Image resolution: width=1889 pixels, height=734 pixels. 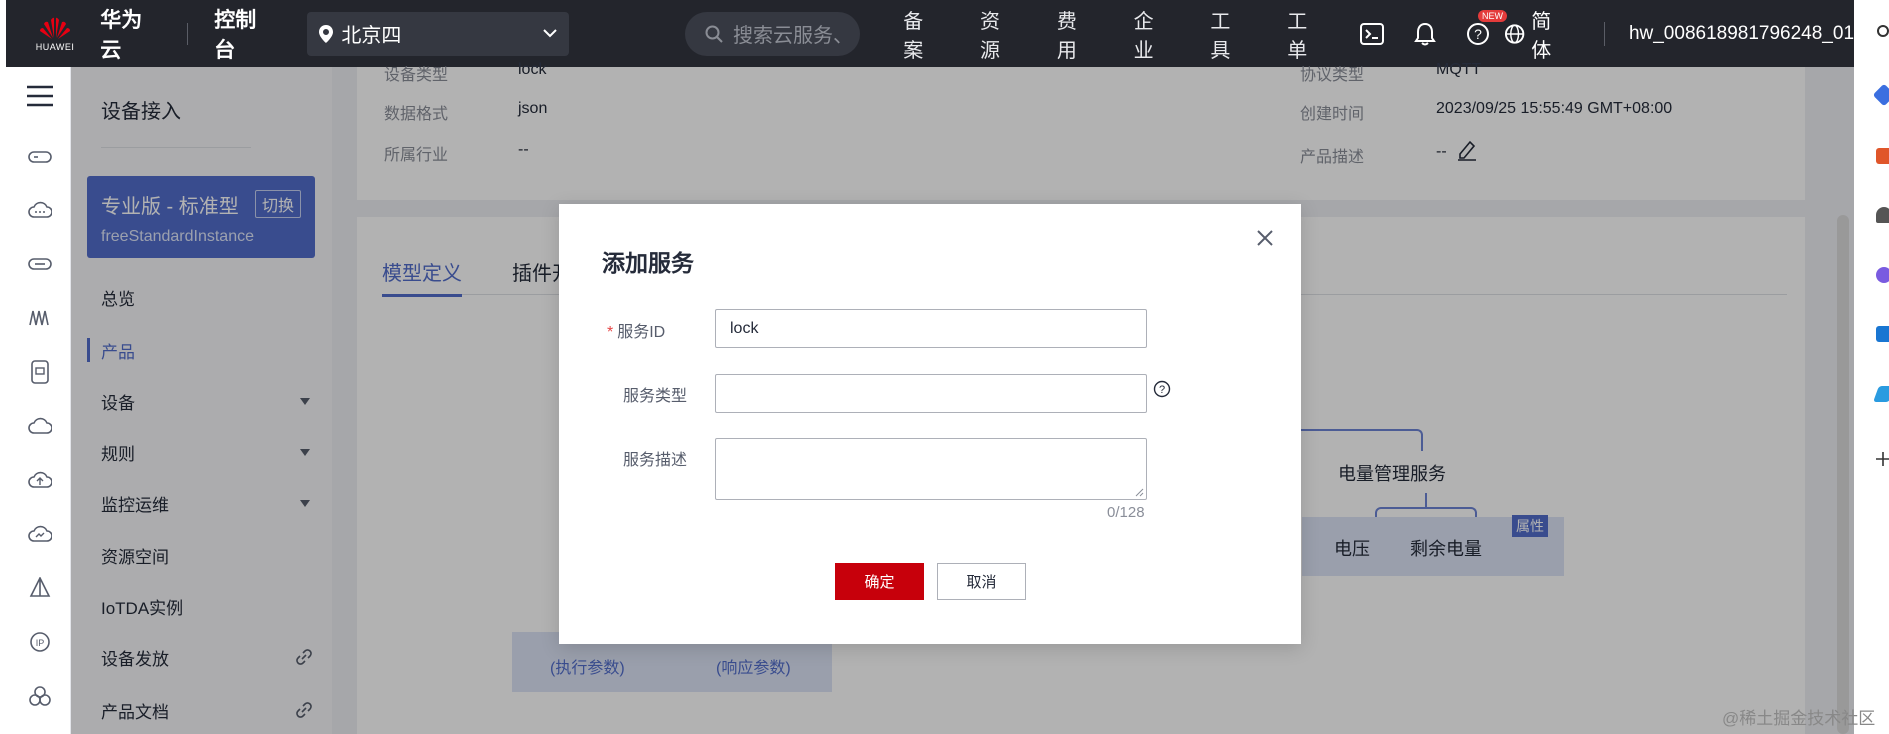 I want to click on divider, so click(x=188, y=33).